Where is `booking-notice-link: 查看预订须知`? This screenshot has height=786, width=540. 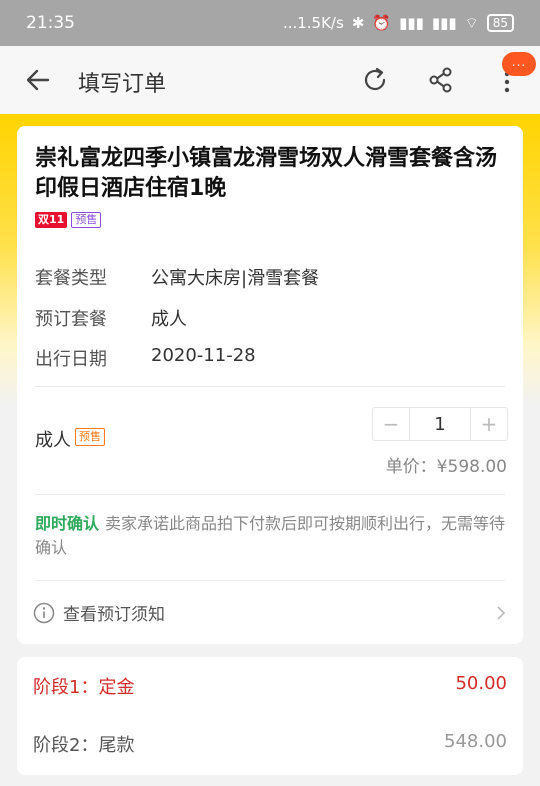 booking-notice-link: 查看预订须知 is located at coordinates (270, 613).